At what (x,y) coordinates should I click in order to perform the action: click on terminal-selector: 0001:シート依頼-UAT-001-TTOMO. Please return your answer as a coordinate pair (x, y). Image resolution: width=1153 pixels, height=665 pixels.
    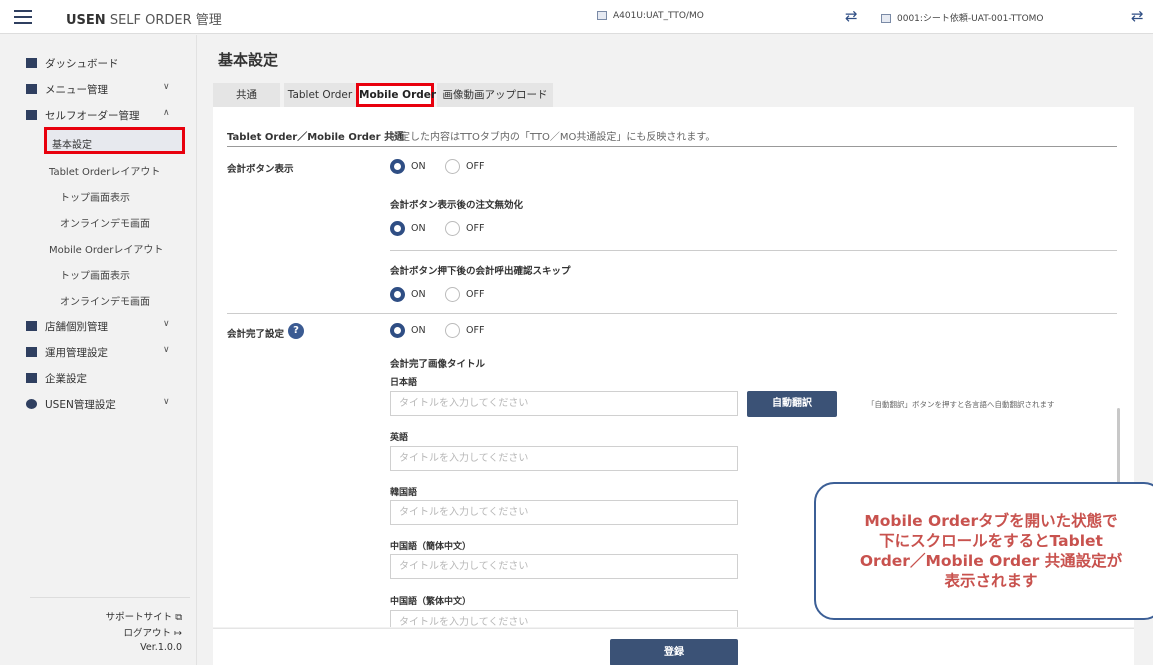
    Looking at the image, I should click on (962, 17).